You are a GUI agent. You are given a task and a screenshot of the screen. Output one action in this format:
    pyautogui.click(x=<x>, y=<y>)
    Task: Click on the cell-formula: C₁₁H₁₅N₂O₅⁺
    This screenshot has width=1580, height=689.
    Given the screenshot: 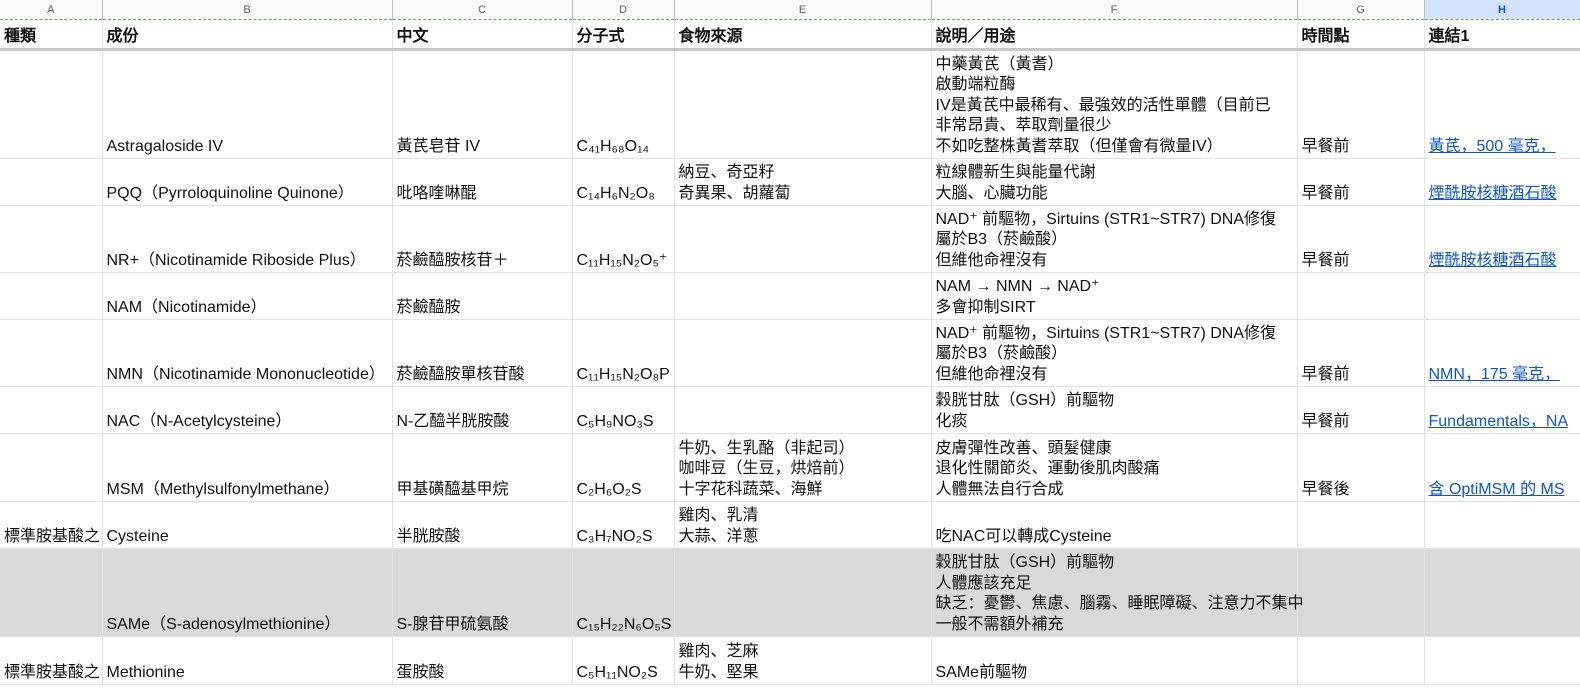 What is the action you would take?
    pyautogui.click(x=623, y=239)
    